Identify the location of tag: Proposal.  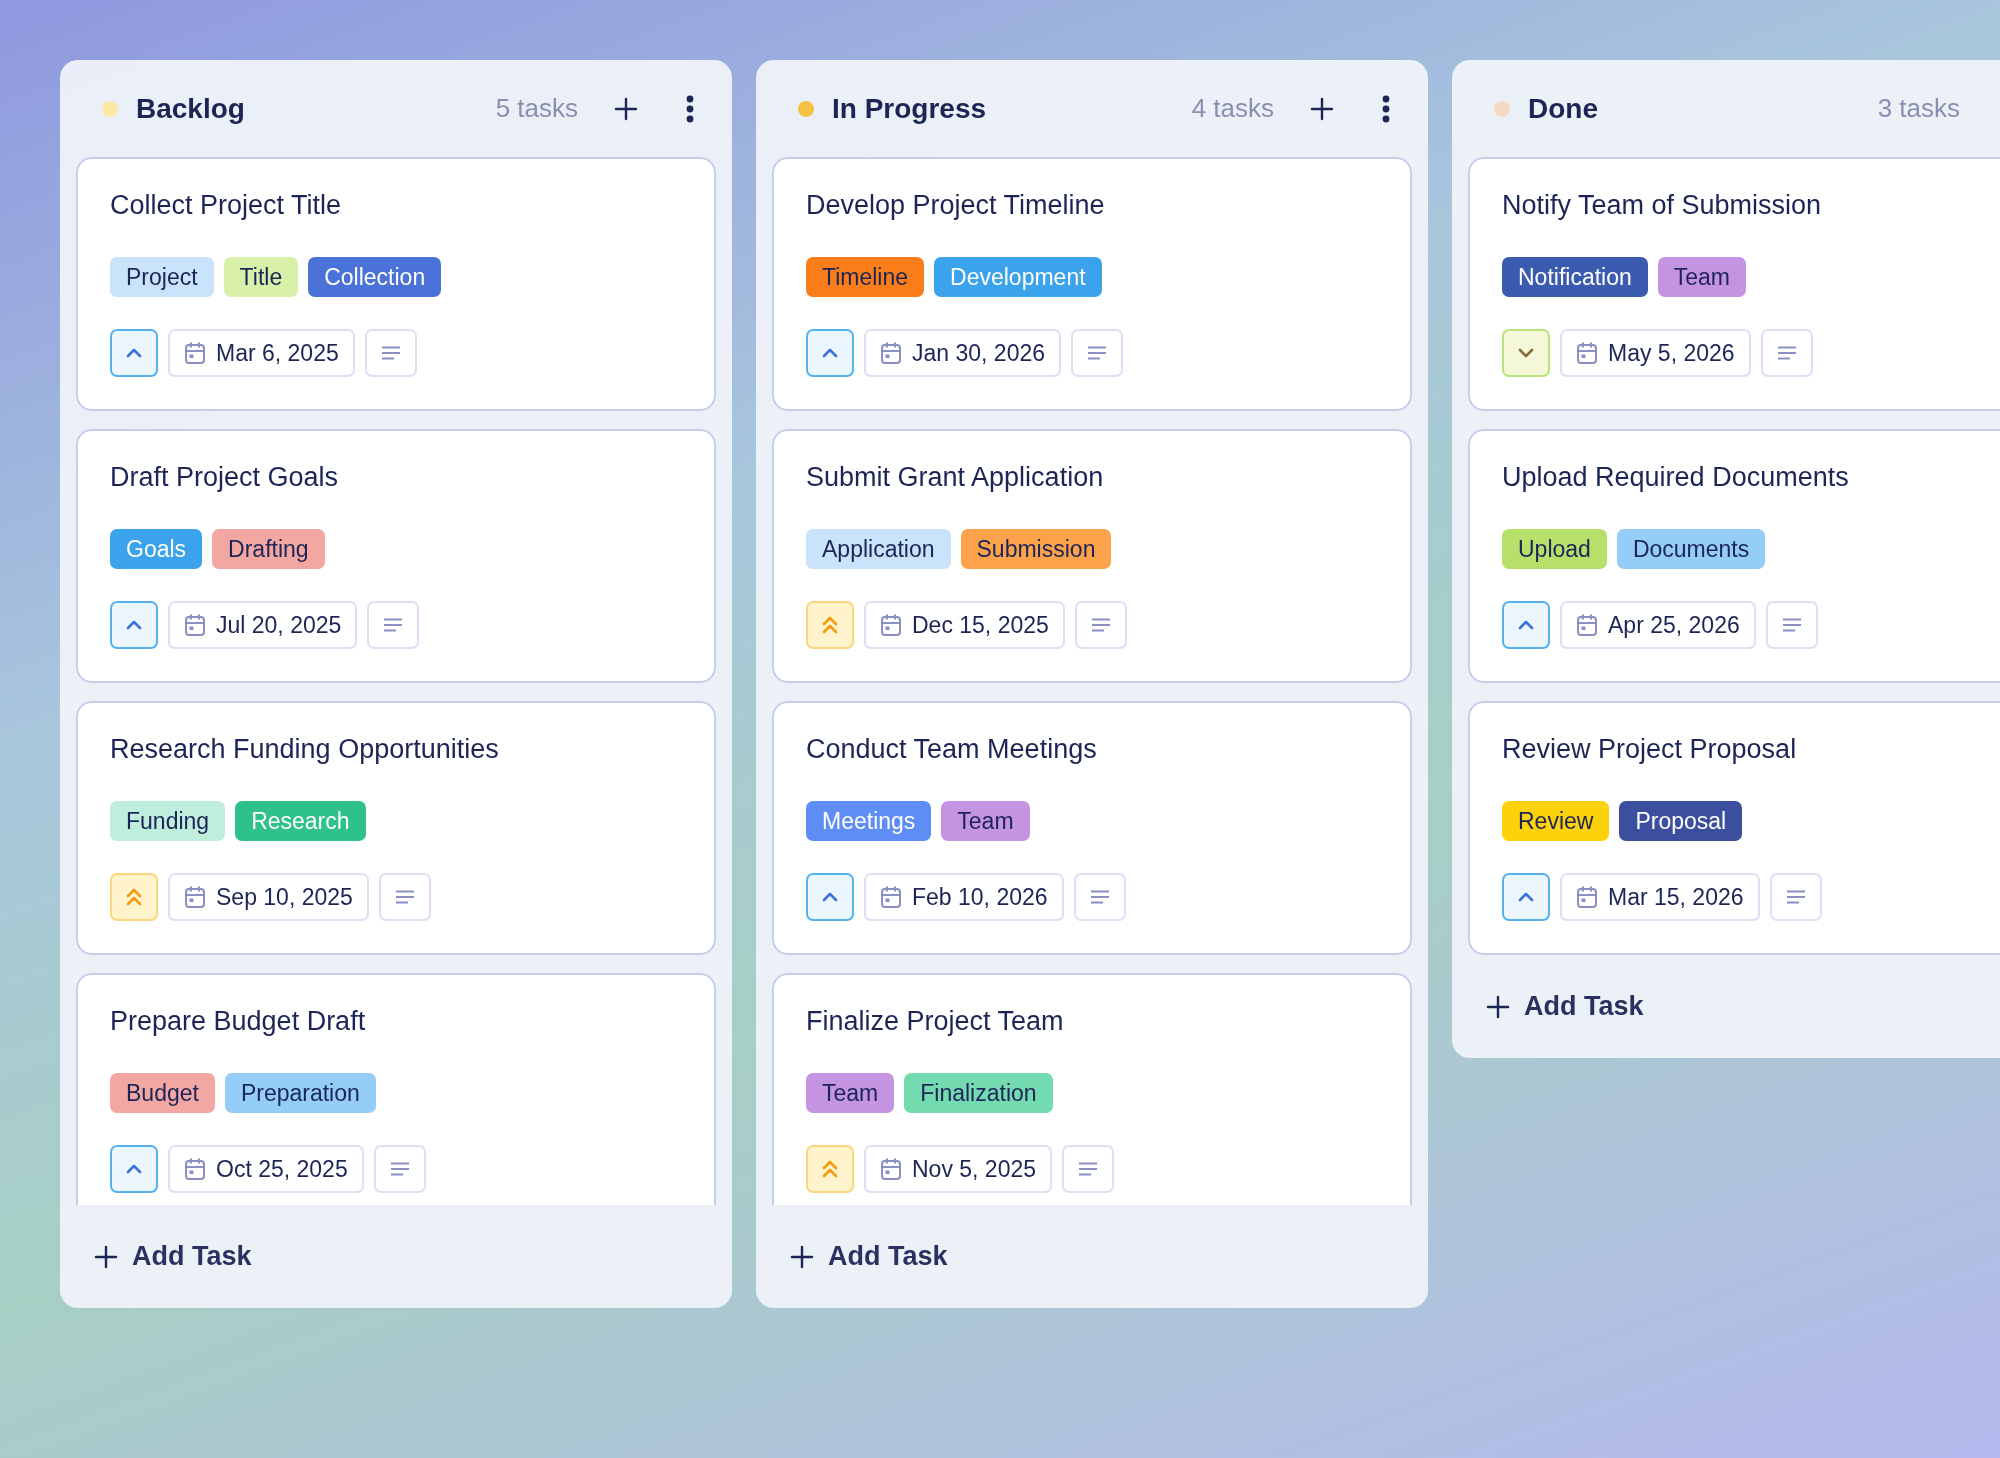
(1681, 821).